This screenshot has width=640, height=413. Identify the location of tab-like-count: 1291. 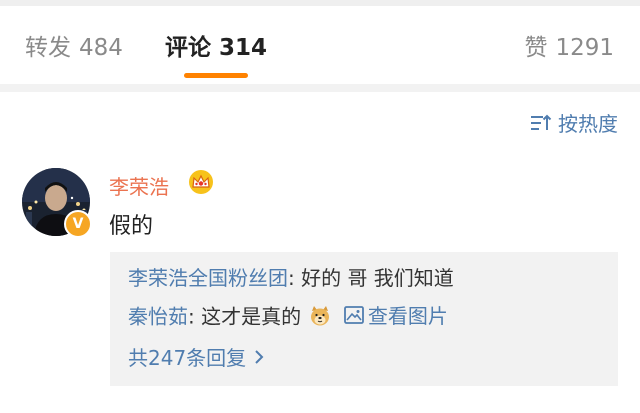
(584, 48).